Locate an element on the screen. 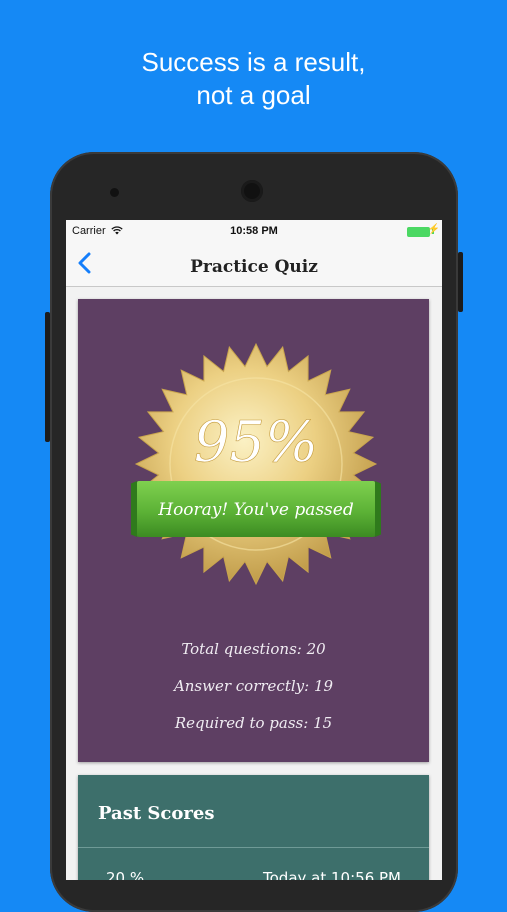  past-scores-card: Past Scores 20 % Today at 10:56 PM is located at coordinates (253, 827).